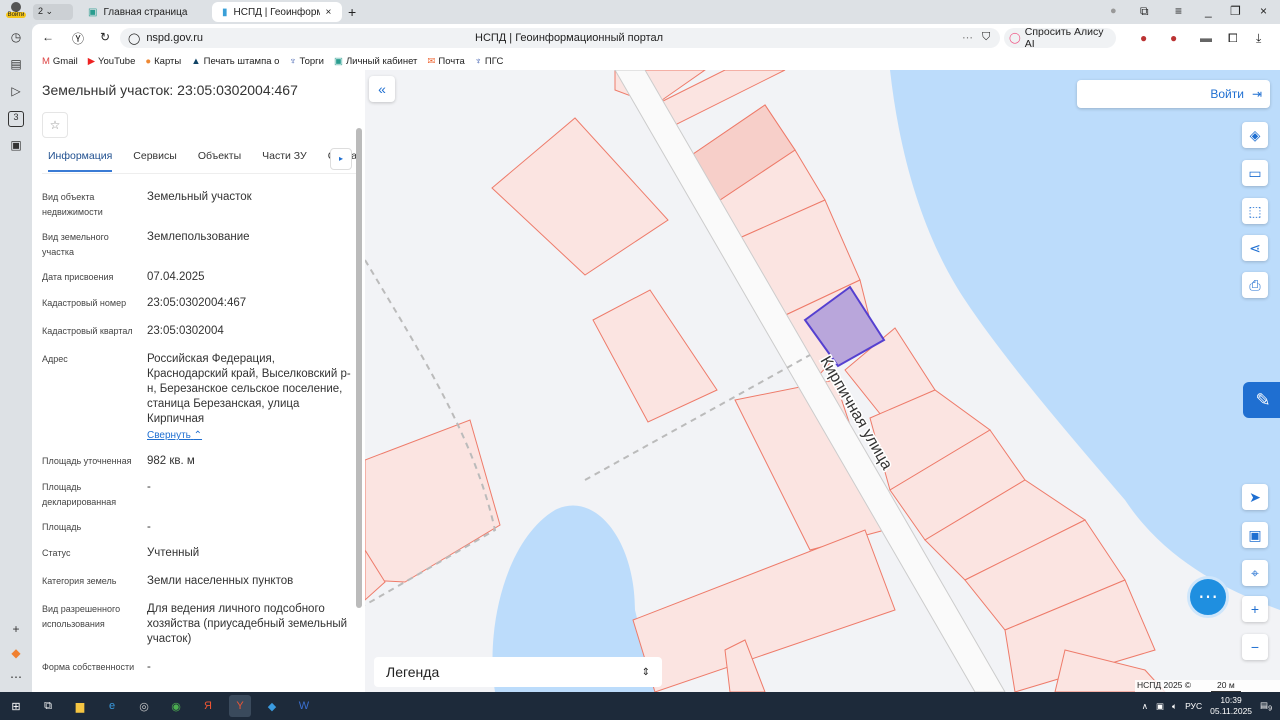  I want to click on shield-icon: ◯, so click(134, 38).